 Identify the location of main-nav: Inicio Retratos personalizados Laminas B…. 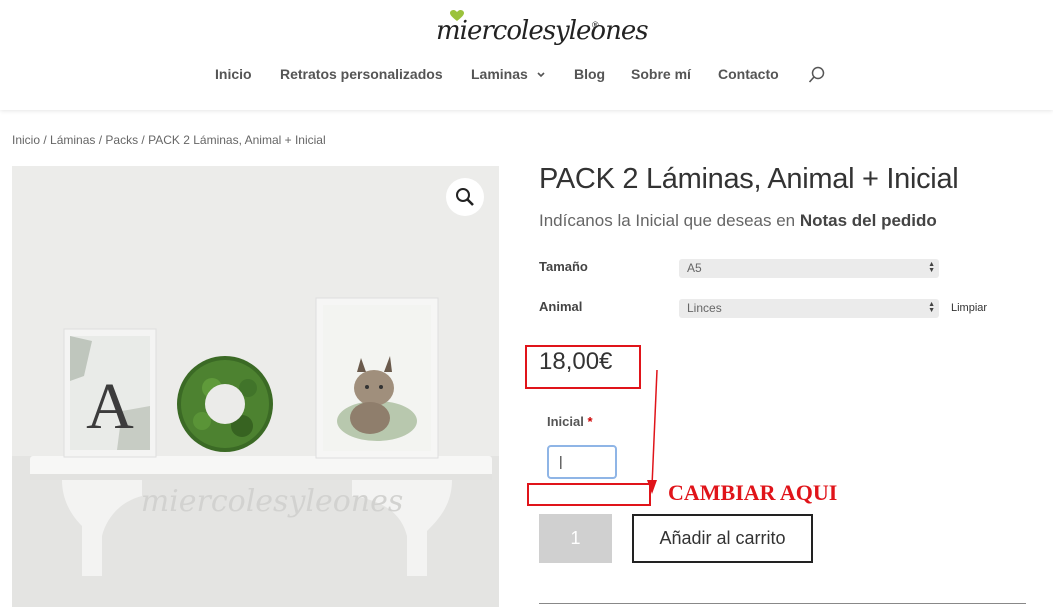
(526, 76).